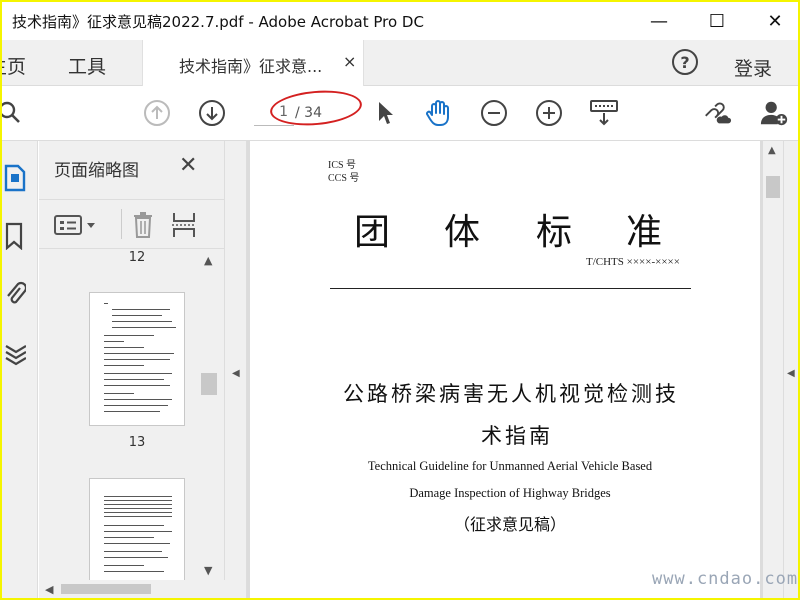 Image resolution: width=800 pixels, height=600 pixels. Describe the element at coordinates (121, 224) in the screenshot. I see `toolbar-divider` at that location.